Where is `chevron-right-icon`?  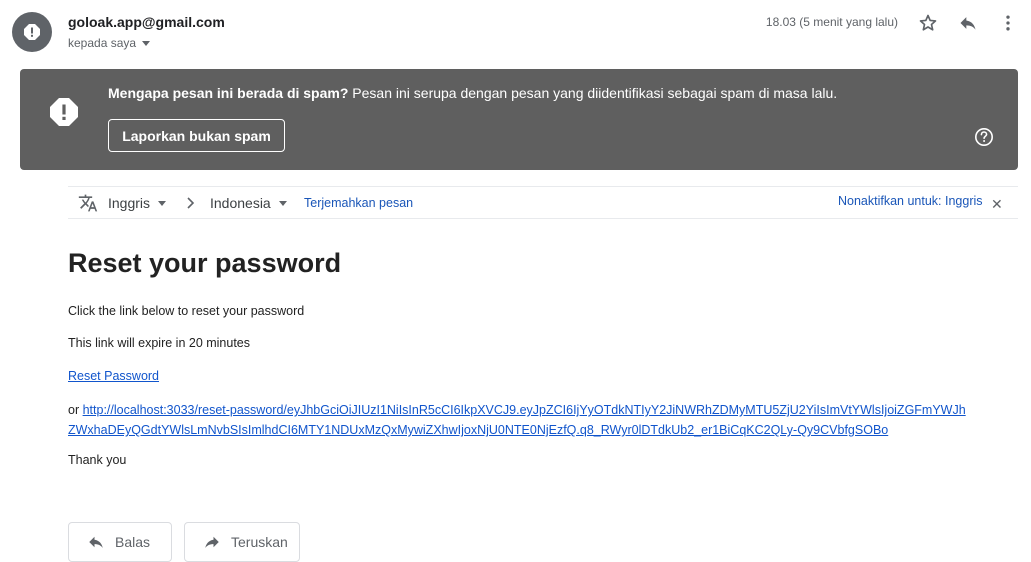
chevron-right-icon is located at coordinates (191, 205).